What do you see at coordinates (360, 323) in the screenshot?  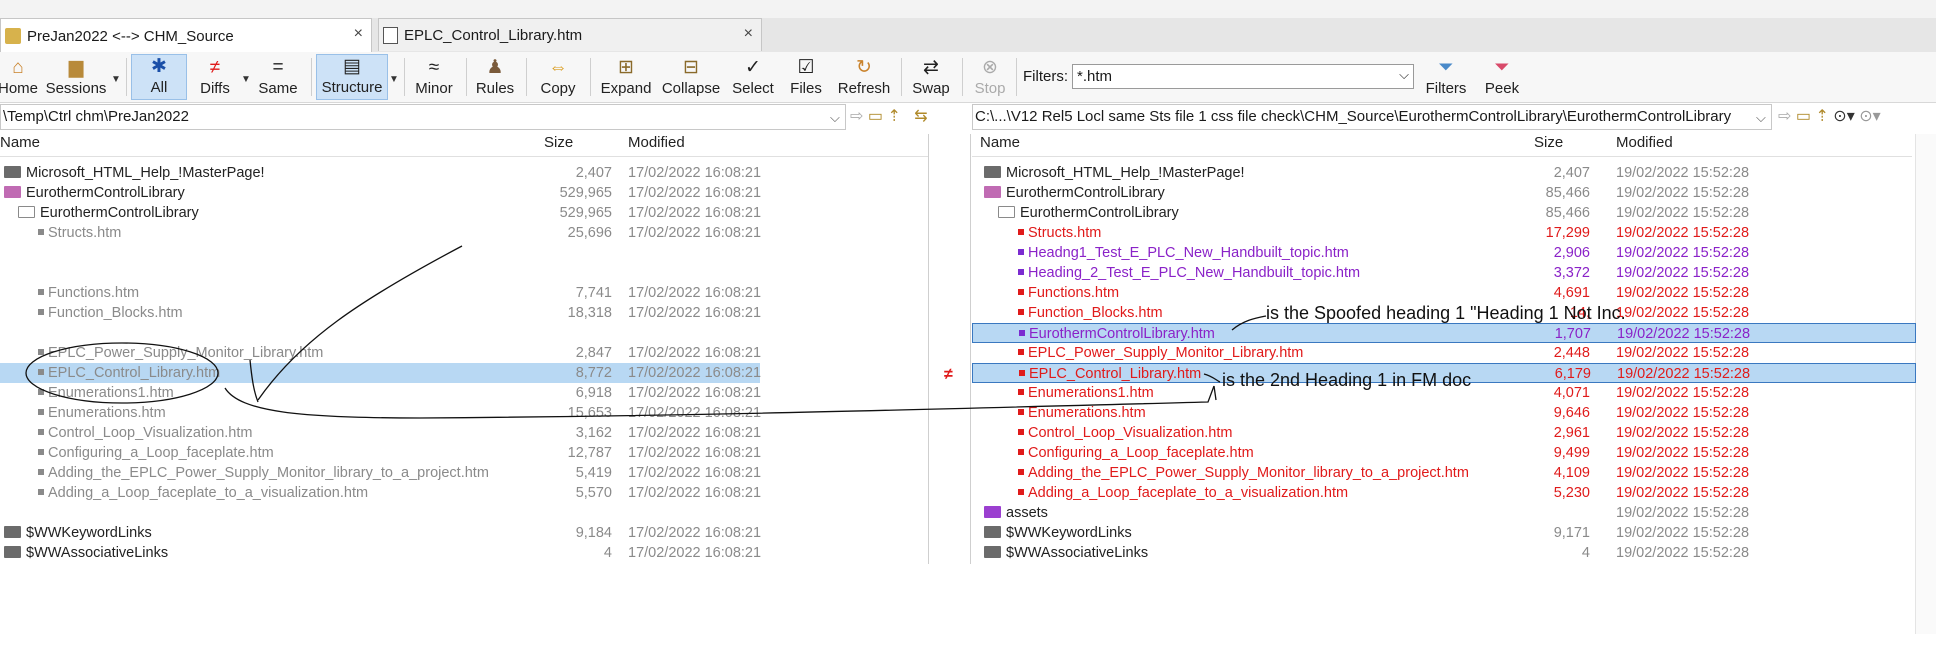 I see `ink-check-stroke` at bounding box center [360, 323].